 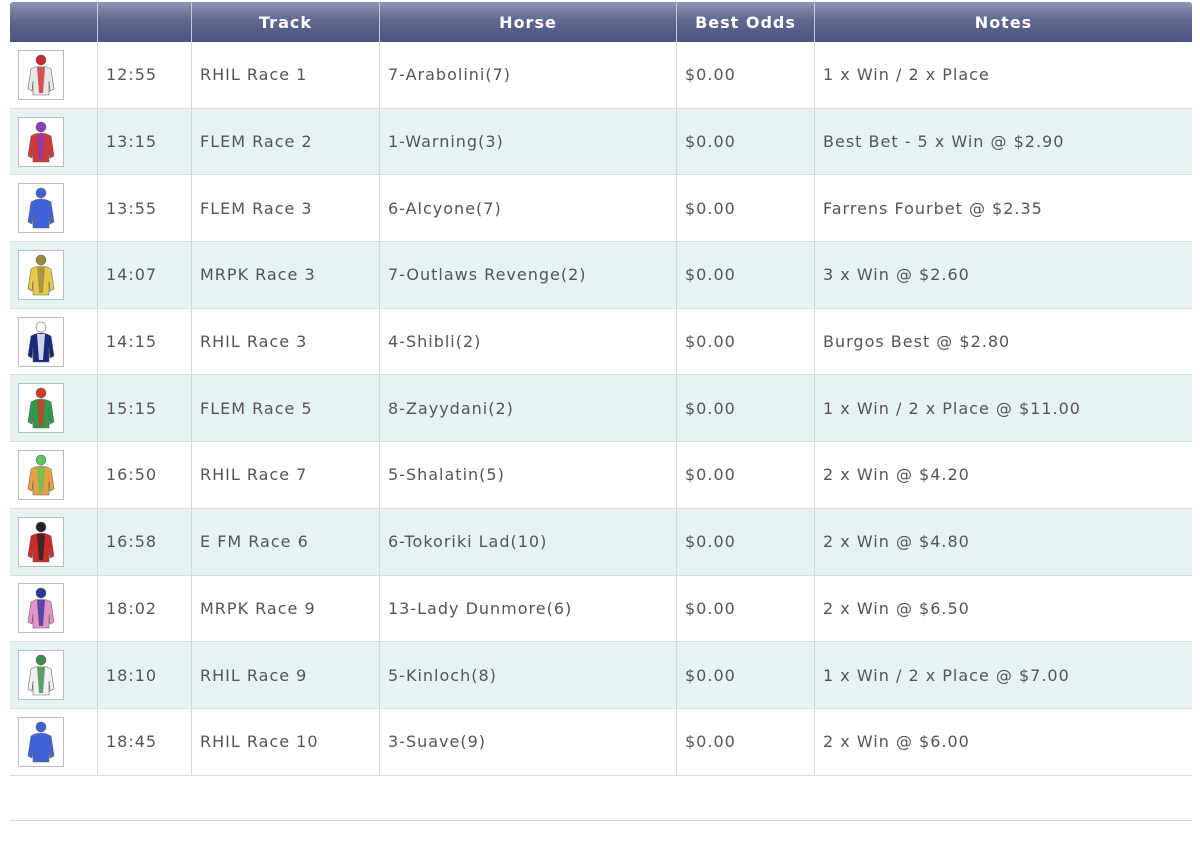 I want to click on time-cell: 13:55, so click(x=145, y=208).